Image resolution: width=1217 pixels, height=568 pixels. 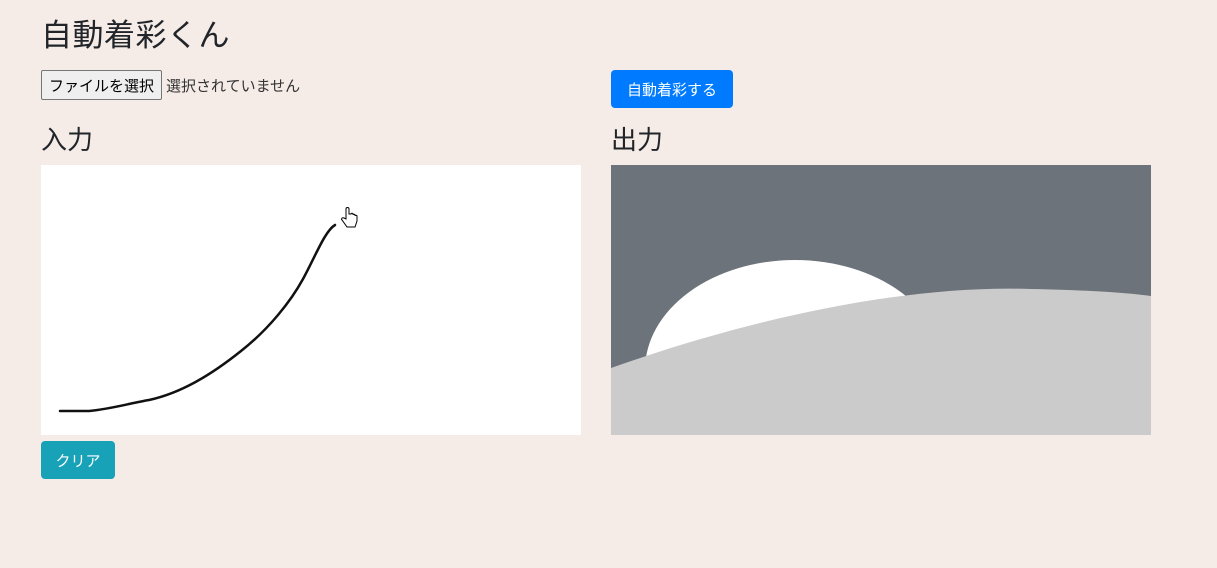 What do you see at coordinates (349, 217) in the screenshot?
I see `hand-pointer-icon` at bounding box center [349, 217].